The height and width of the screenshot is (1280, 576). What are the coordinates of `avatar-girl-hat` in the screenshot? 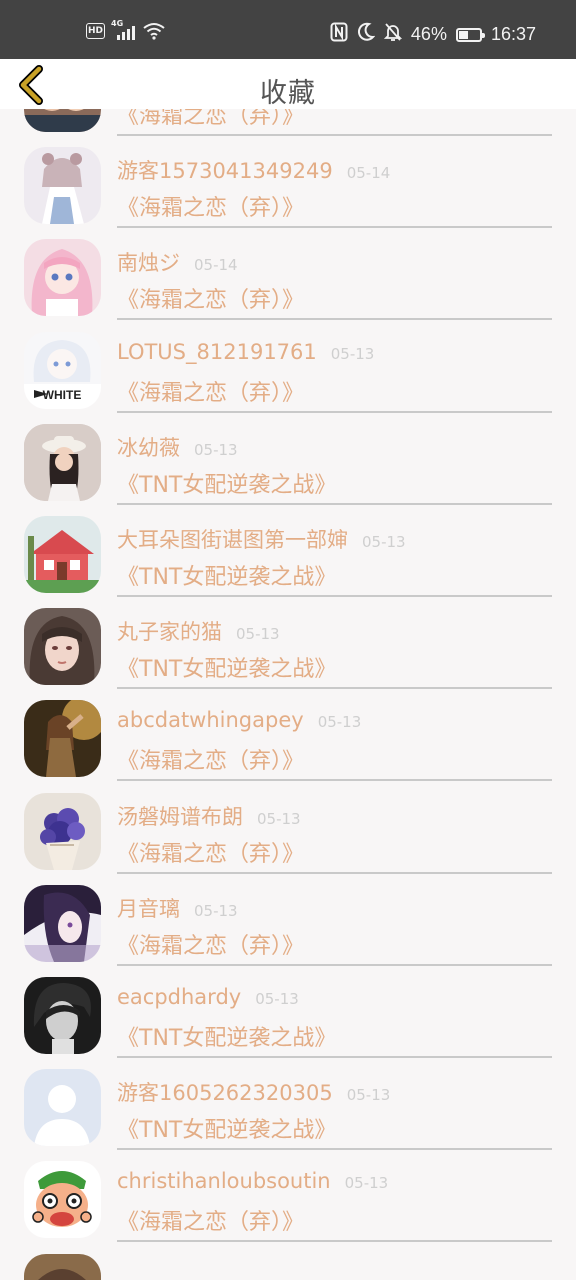 It's located at (62, 462).